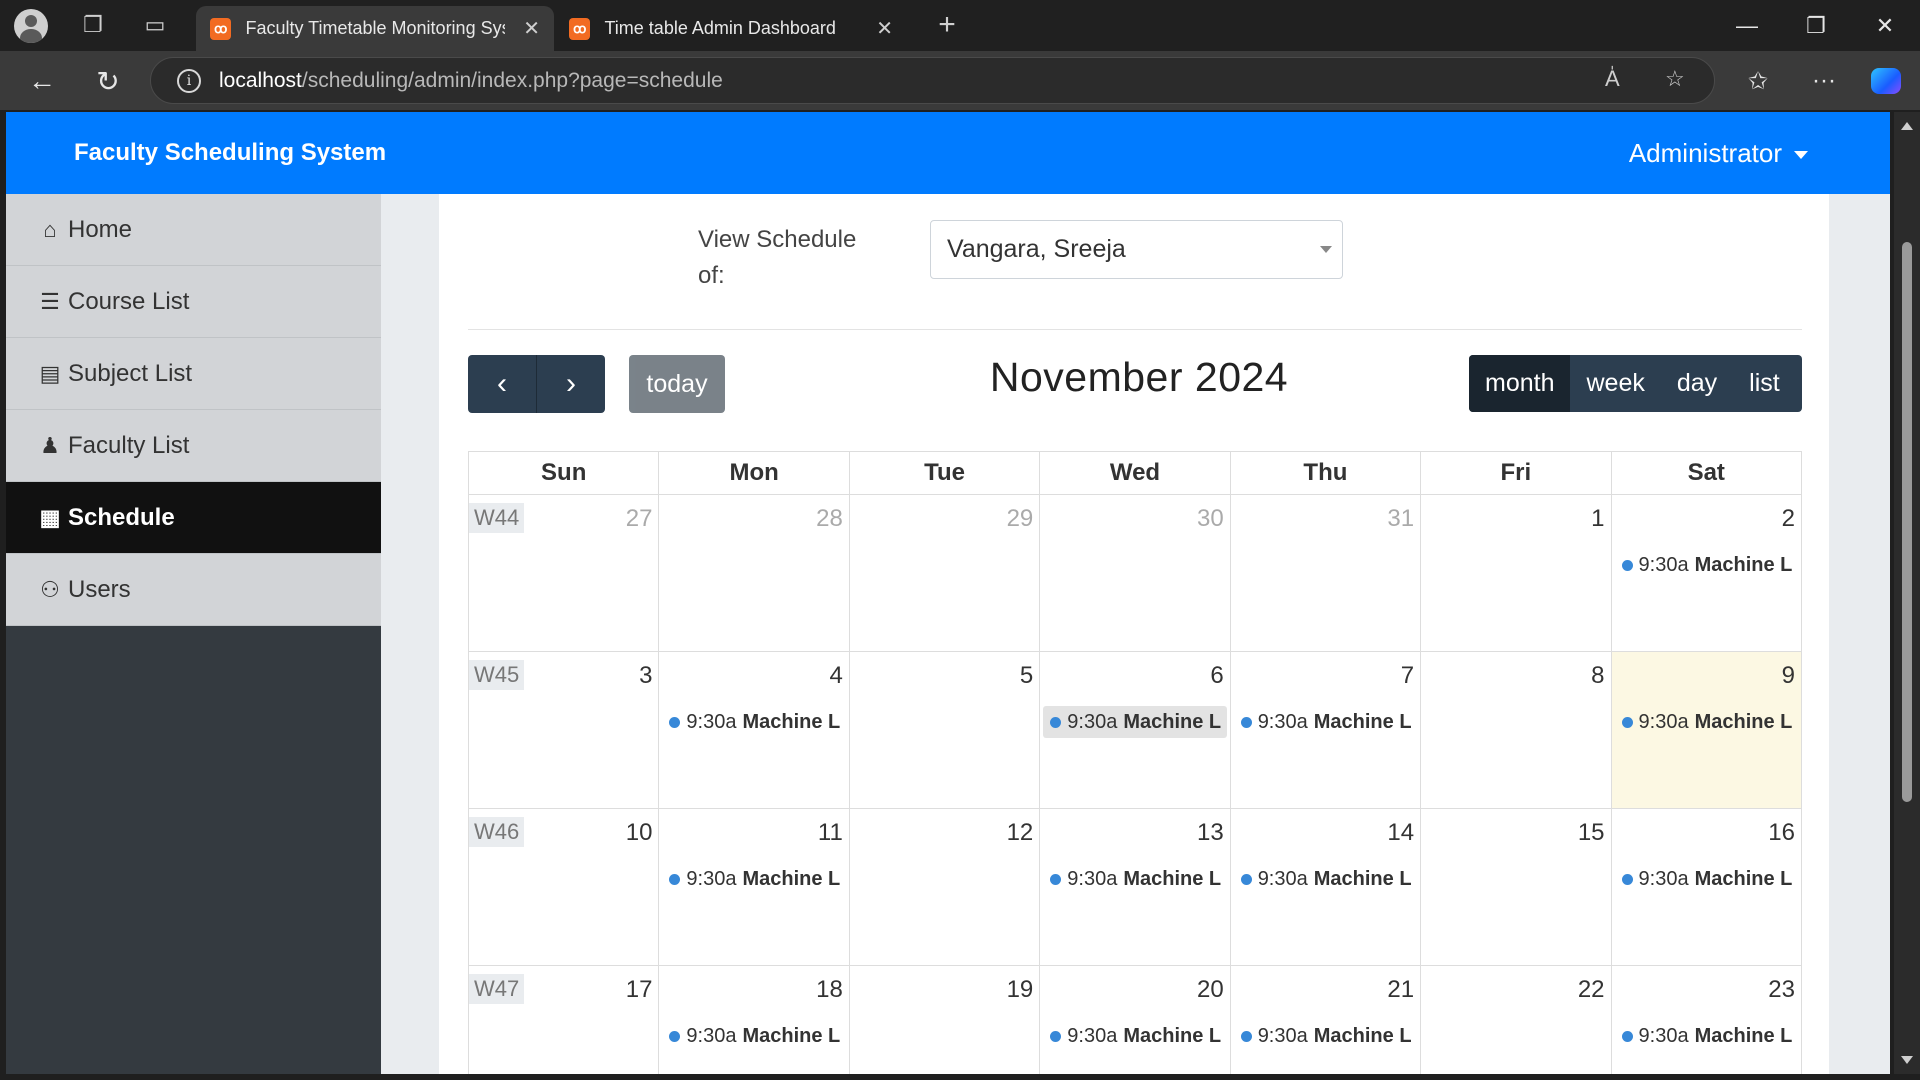  I want to click on week-number: W47, so click(497, 989).